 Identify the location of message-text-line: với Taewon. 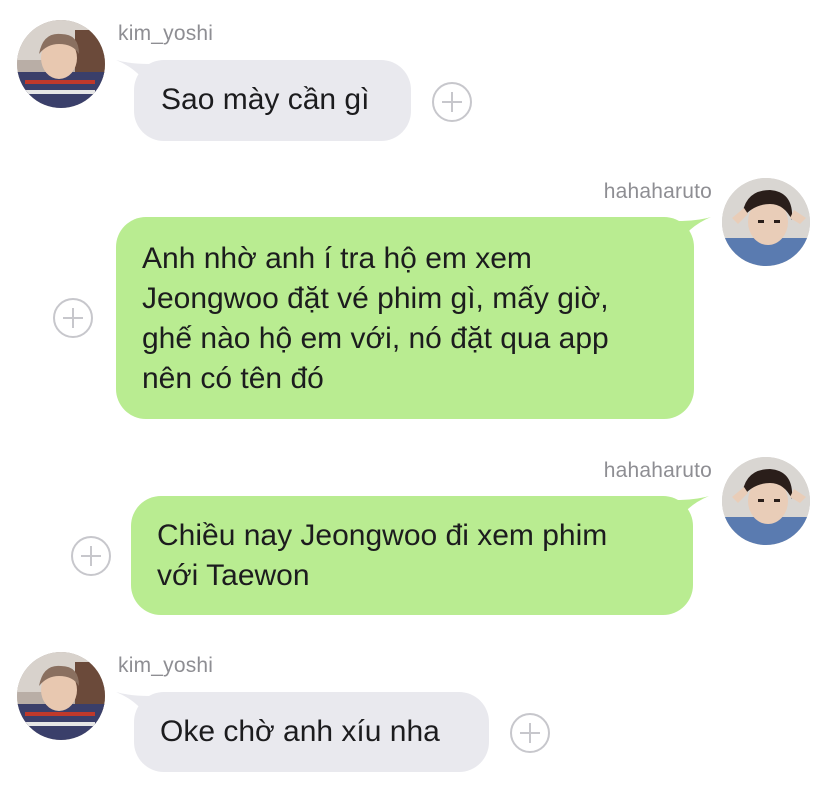
(233, 575).